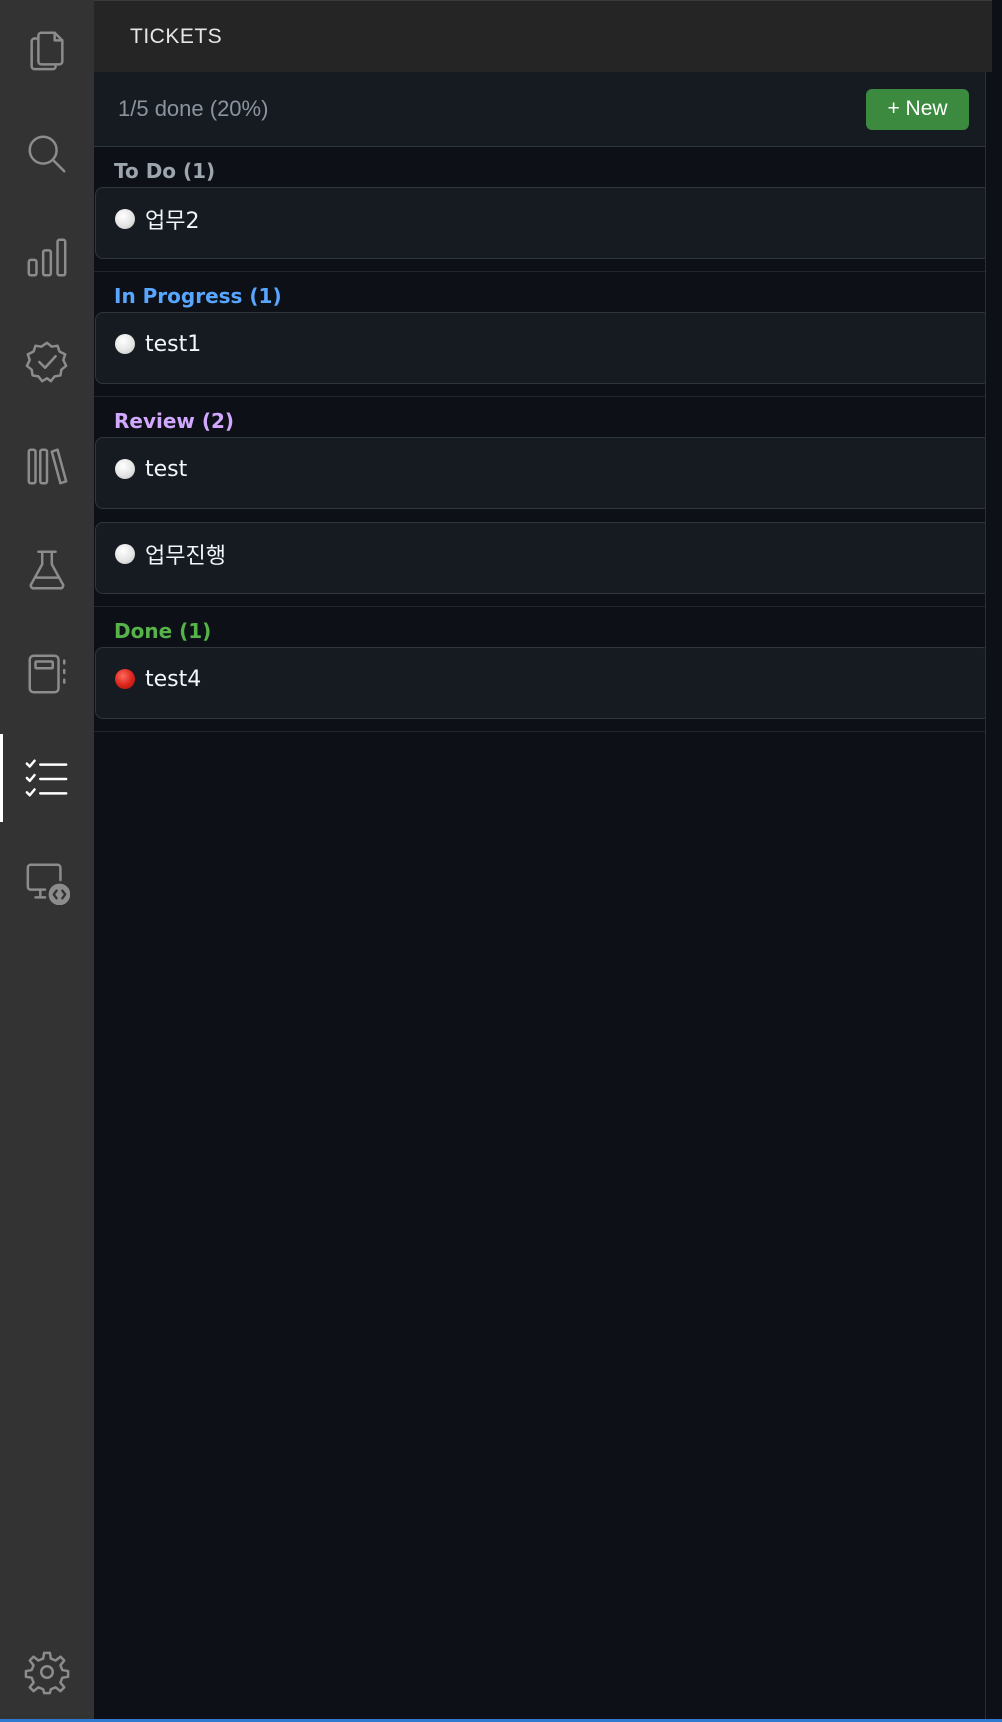 This screenshot has height=1722, width=1002. I want to click on library-icon, so click(47, 466).